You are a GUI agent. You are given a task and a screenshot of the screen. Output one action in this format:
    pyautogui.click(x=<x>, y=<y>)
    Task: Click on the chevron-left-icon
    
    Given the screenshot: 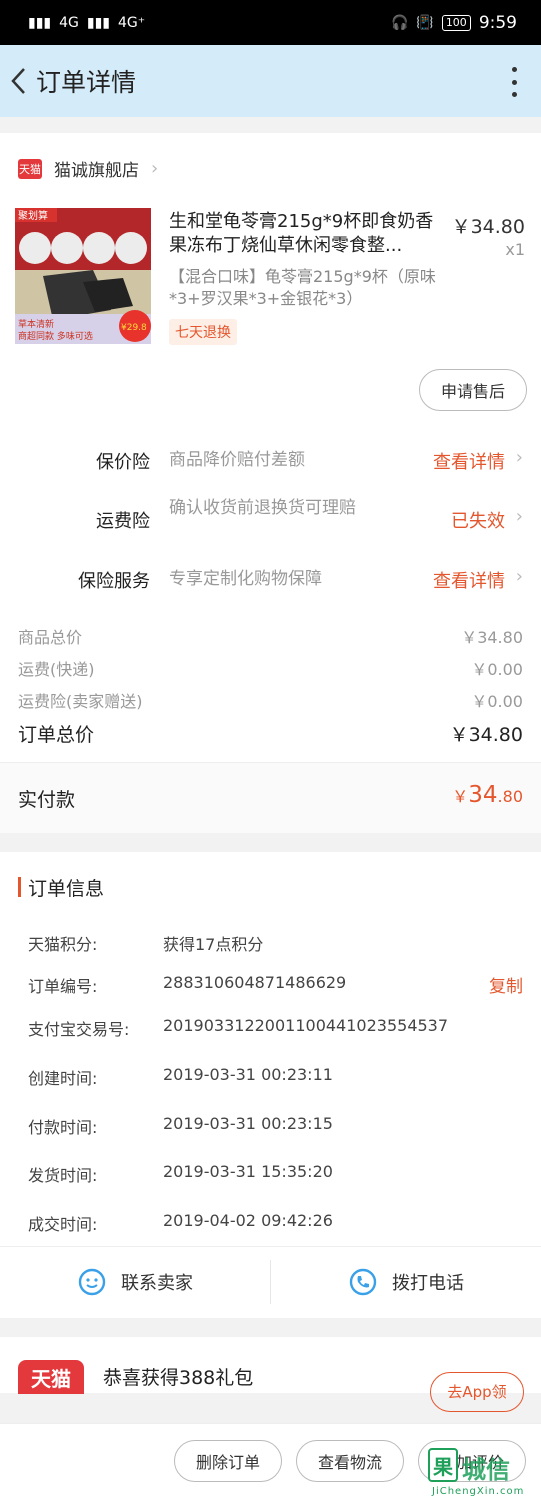 What is the action you would take?
    pyautogui.click(x=18, y=81)
    